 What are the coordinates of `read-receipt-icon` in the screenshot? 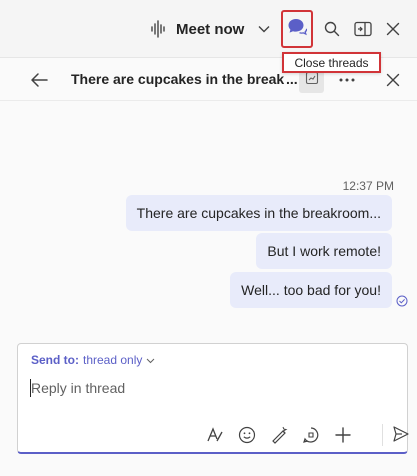 It's located at (402, 303).